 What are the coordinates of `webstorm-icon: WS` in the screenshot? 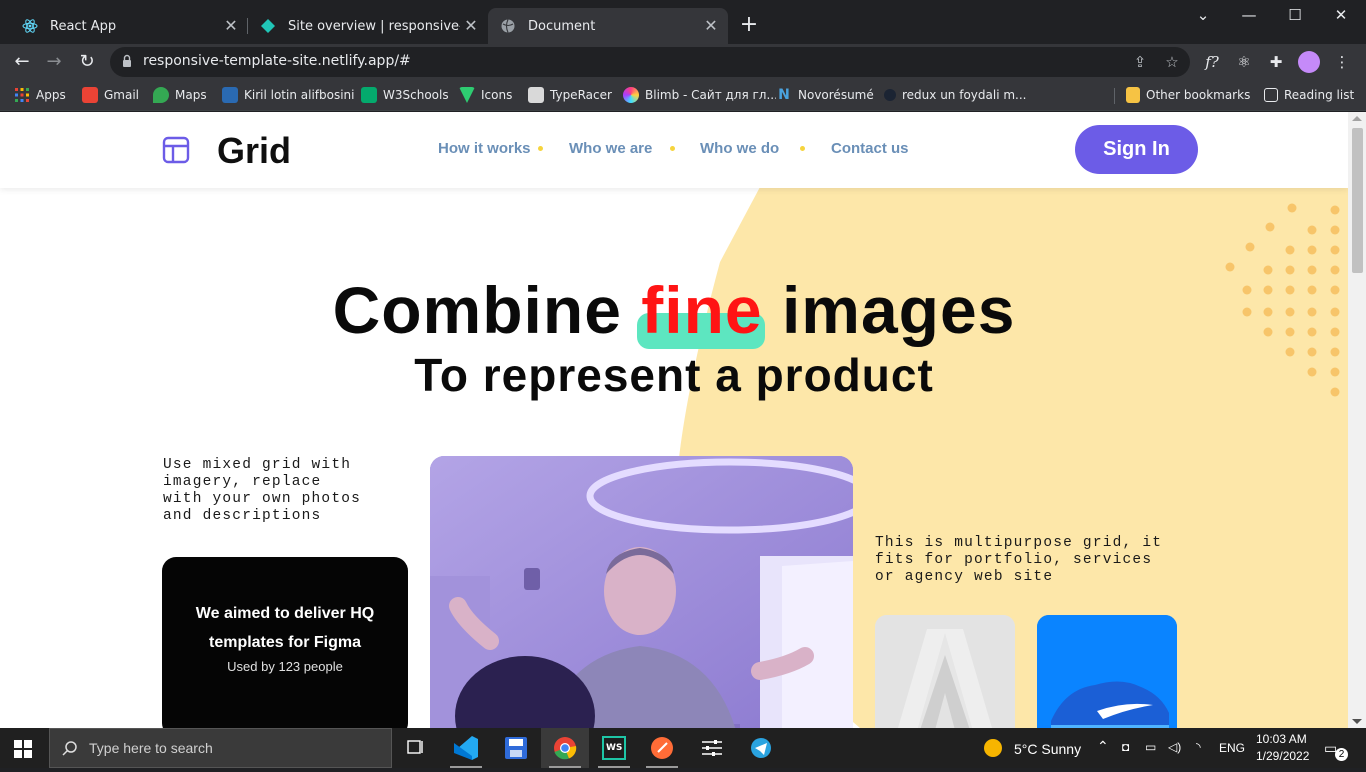 It's located at (614, 748).